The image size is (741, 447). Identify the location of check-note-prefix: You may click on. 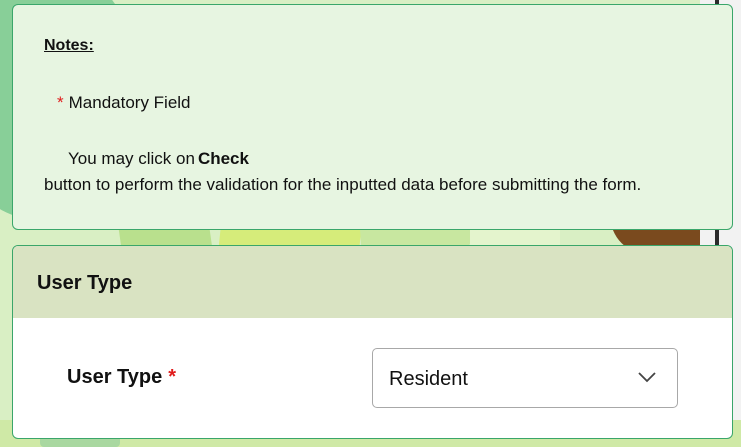
(131, 158).